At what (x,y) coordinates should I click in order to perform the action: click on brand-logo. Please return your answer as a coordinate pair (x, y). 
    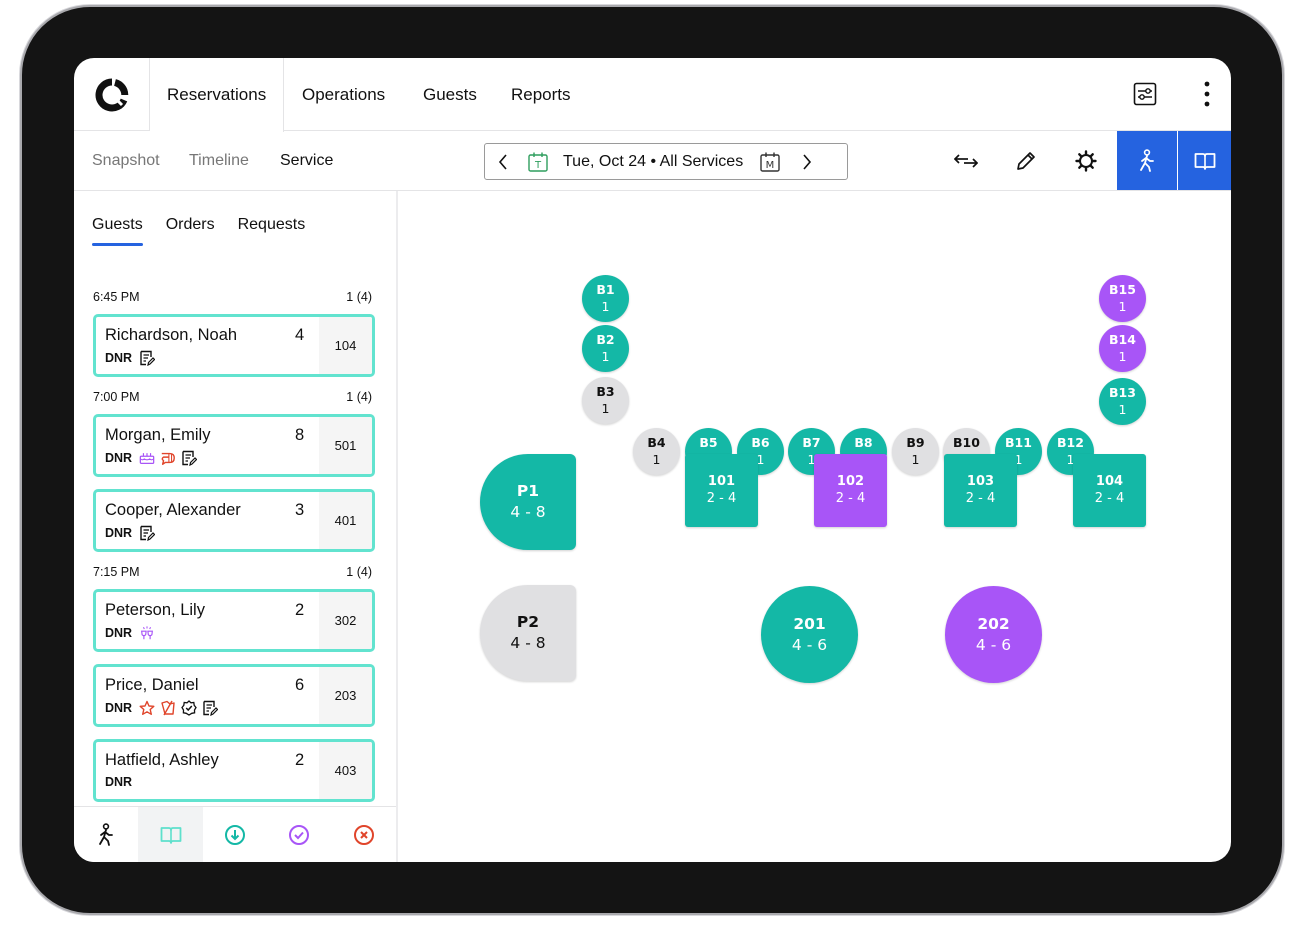
    Looking at the image, I should click on (112, 94).